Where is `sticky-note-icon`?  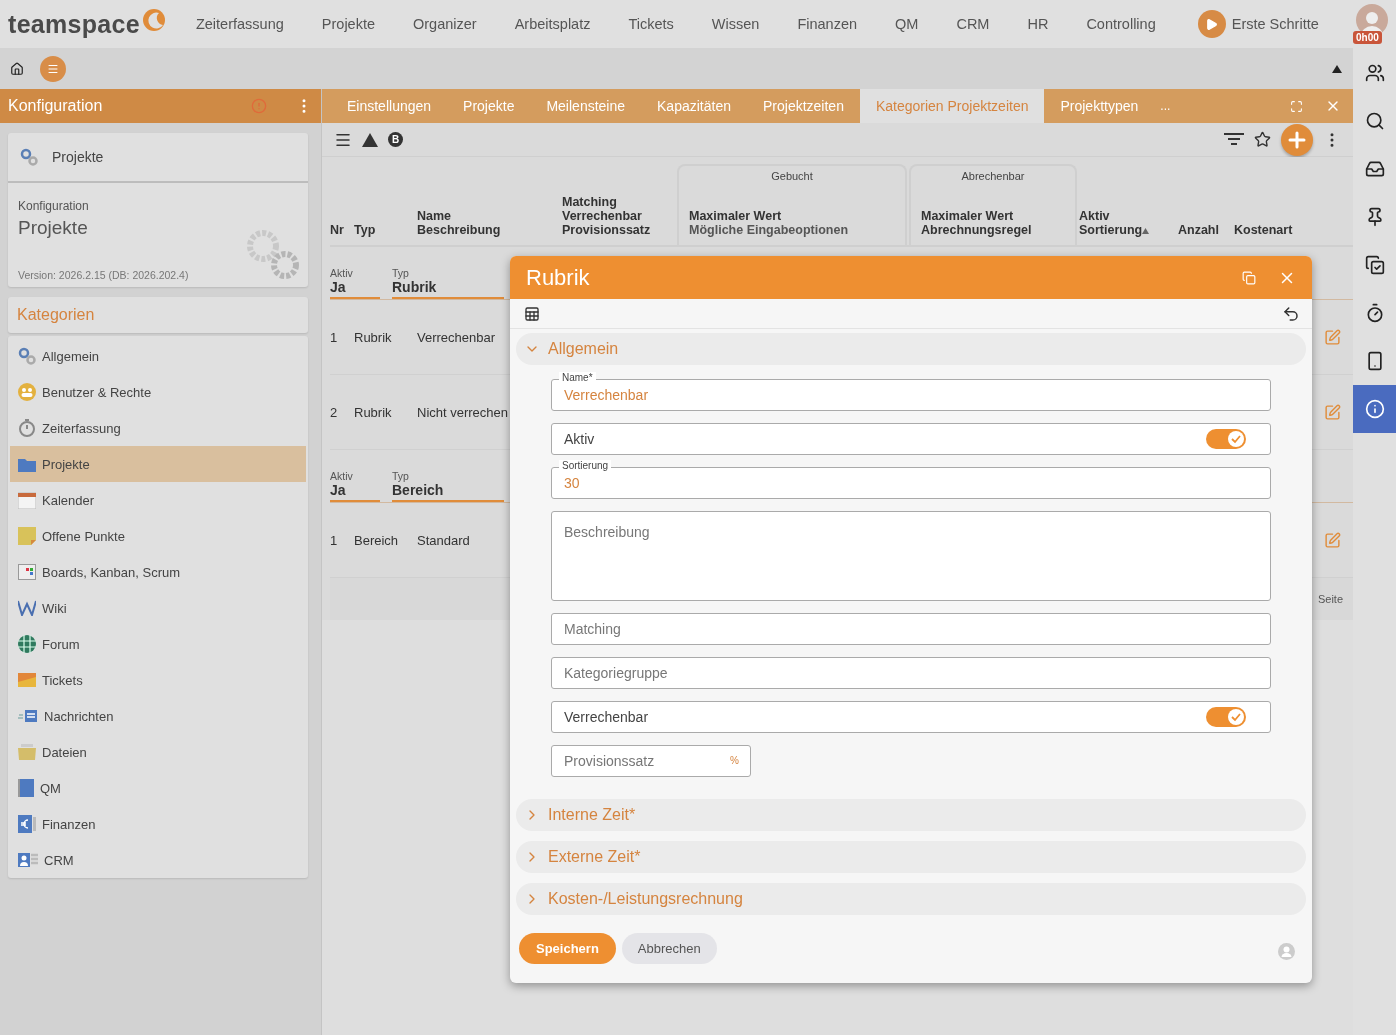 sticky-note-icon is located at coordinates (27, 536).